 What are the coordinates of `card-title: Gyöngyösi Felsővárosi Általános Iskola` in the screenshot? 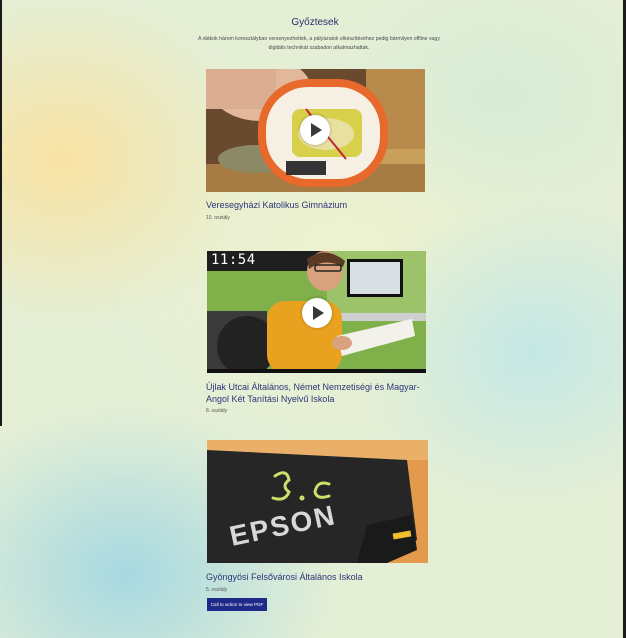 It's located at (317, 577).